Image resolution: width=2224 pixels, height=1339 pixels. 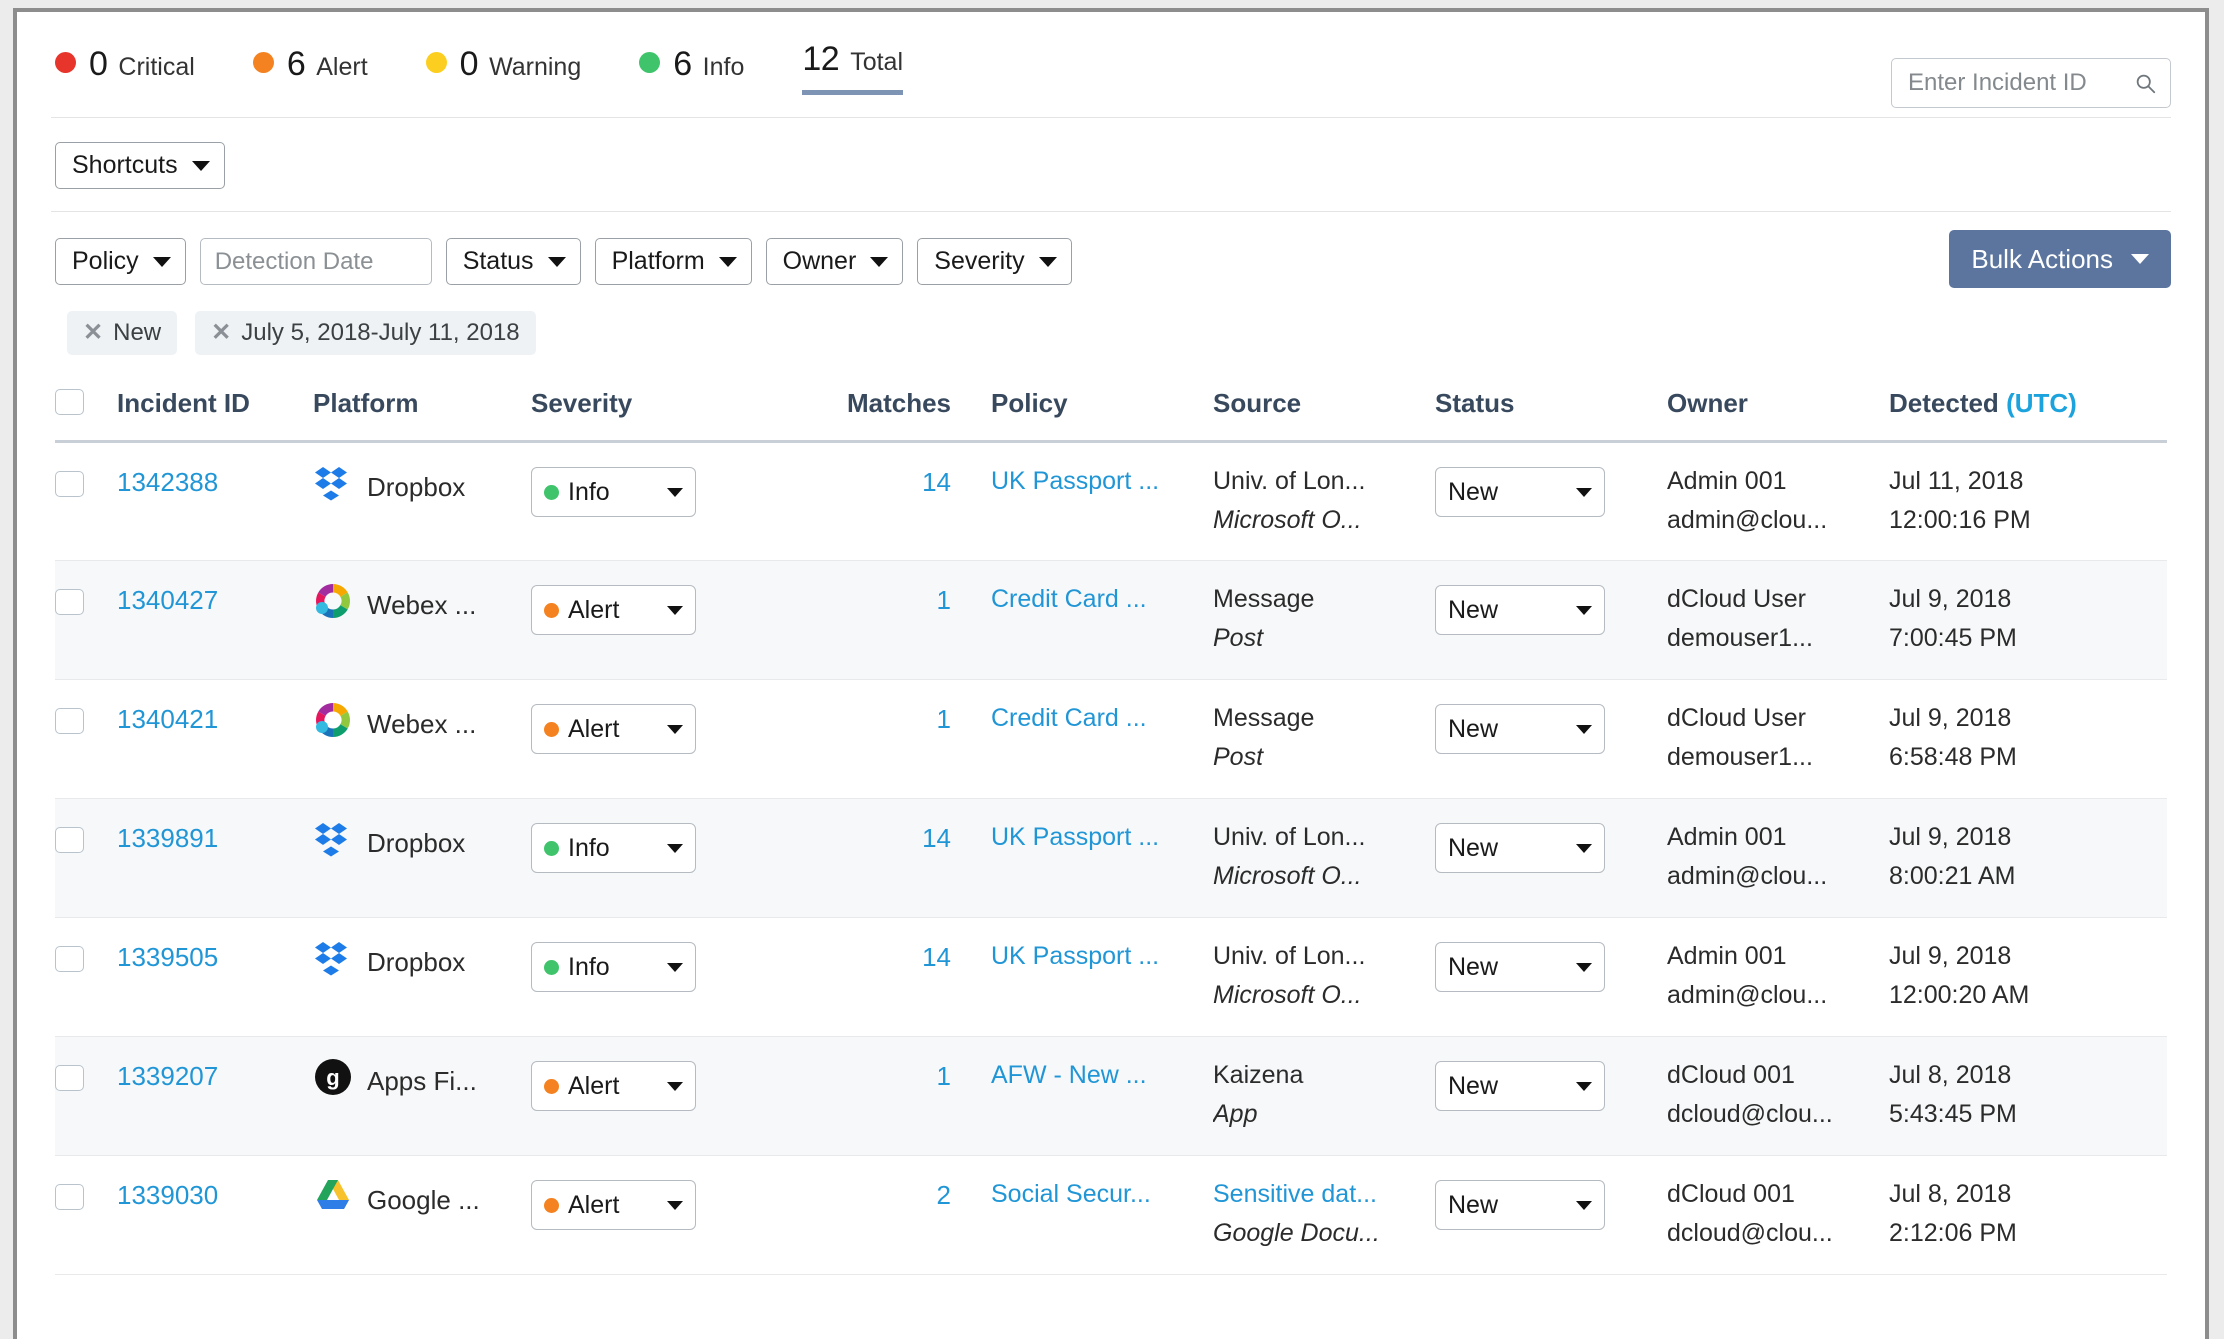 What do you see at coordinates (122, 333) in the screenshot?
I see `filter-chip-status-new: ✕ New` at bounding box center [122, 333].